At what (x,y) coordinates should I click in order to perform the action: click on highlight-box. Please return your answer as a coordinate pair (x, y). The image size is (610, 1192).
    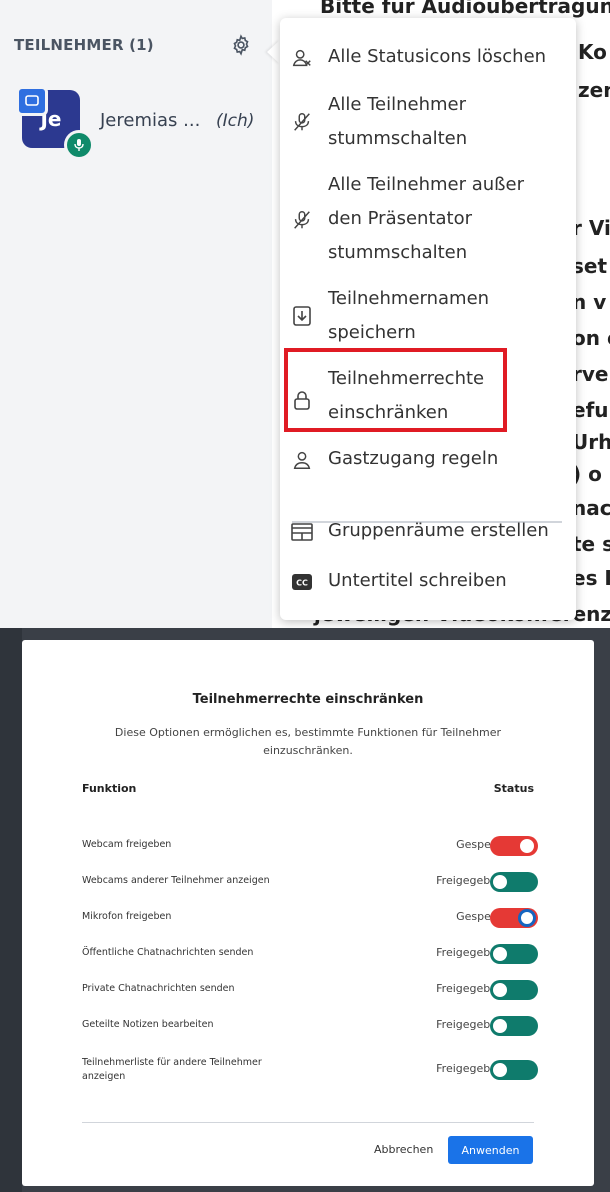
    Looking at the image, I should click on (395, 390).